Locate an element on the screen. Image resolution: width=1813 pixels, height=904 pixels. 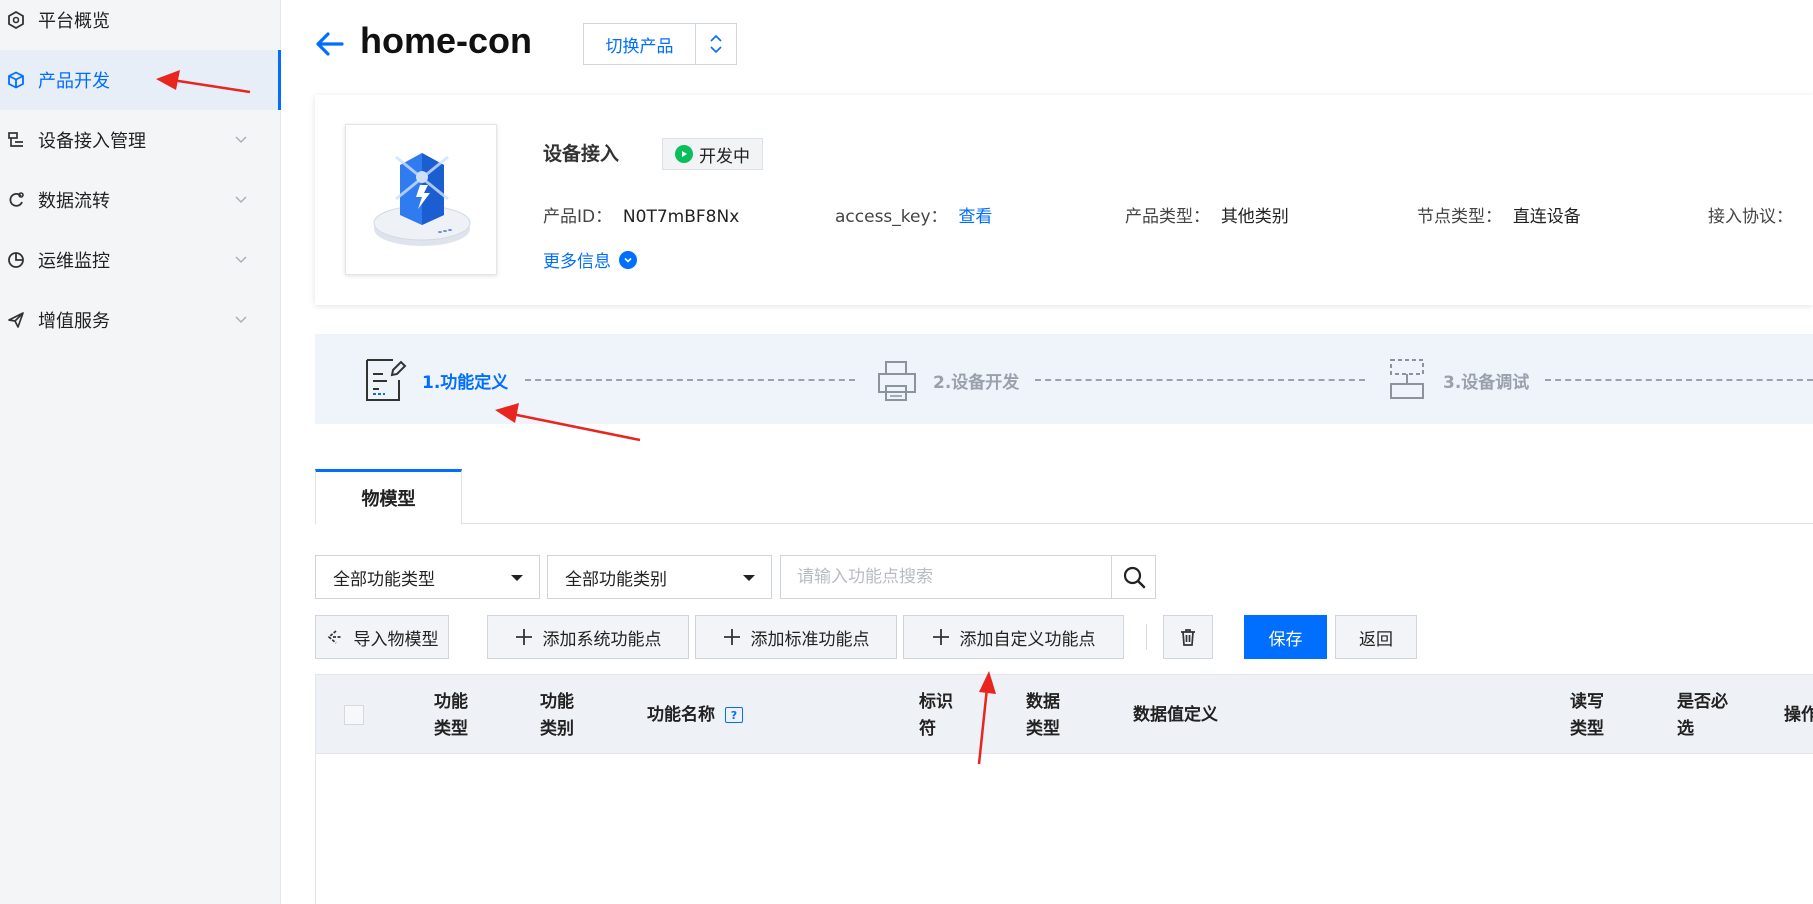
device-access-icon is located at coordinates (16, 140).